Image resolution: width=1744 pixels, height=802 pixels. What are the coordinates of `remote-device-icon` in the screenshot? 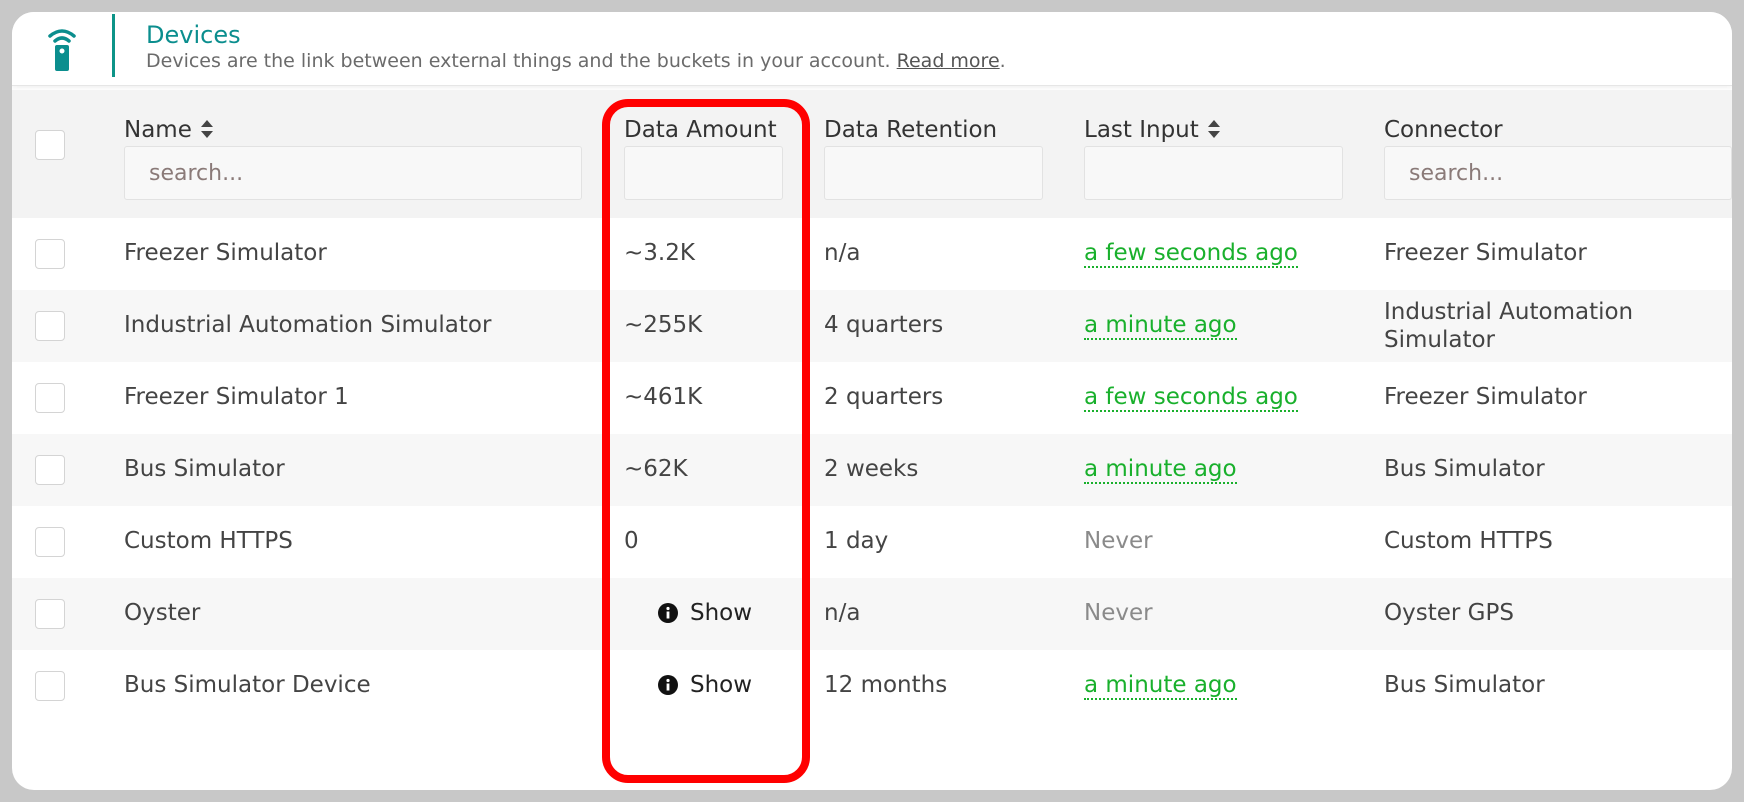 It's located at (62, 50).